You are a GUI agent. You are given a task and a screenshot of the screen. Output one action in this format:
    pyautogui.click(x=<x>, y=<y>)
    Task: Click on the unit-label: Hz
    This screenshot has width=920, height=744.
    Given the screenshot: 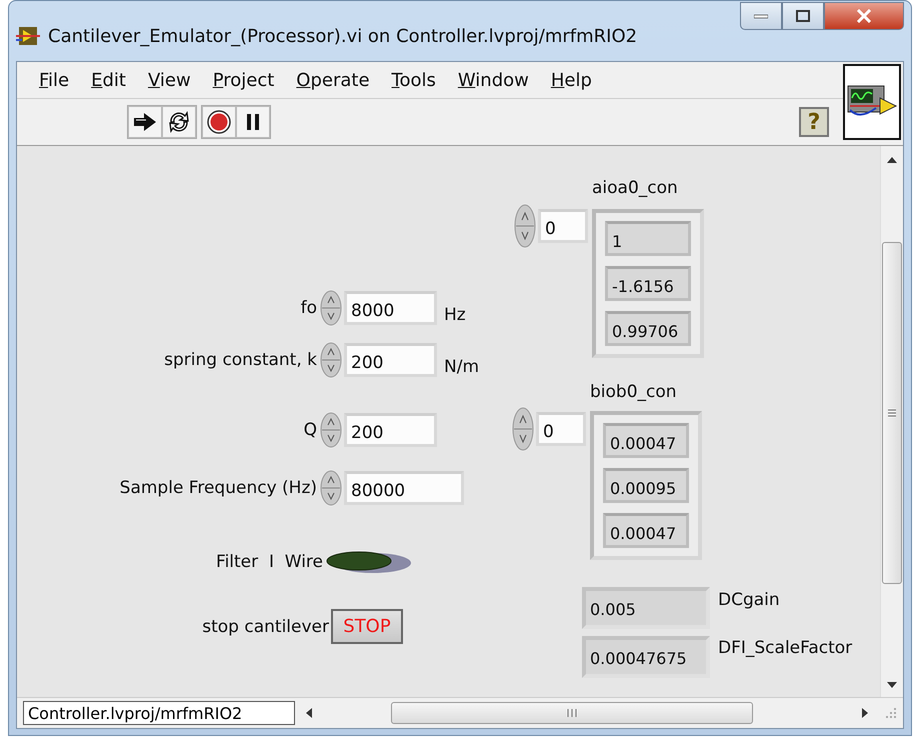 What is the action you would take?
    pyautogui.click(x=455, y=315)
    